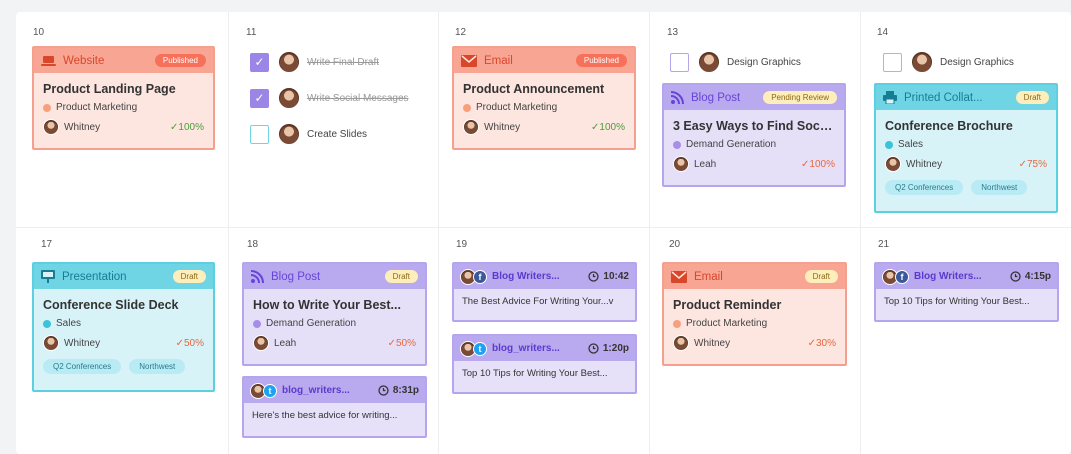 This screenshot has width=1071, height=454. I want to click on card-type: Website, so click(84, 60).